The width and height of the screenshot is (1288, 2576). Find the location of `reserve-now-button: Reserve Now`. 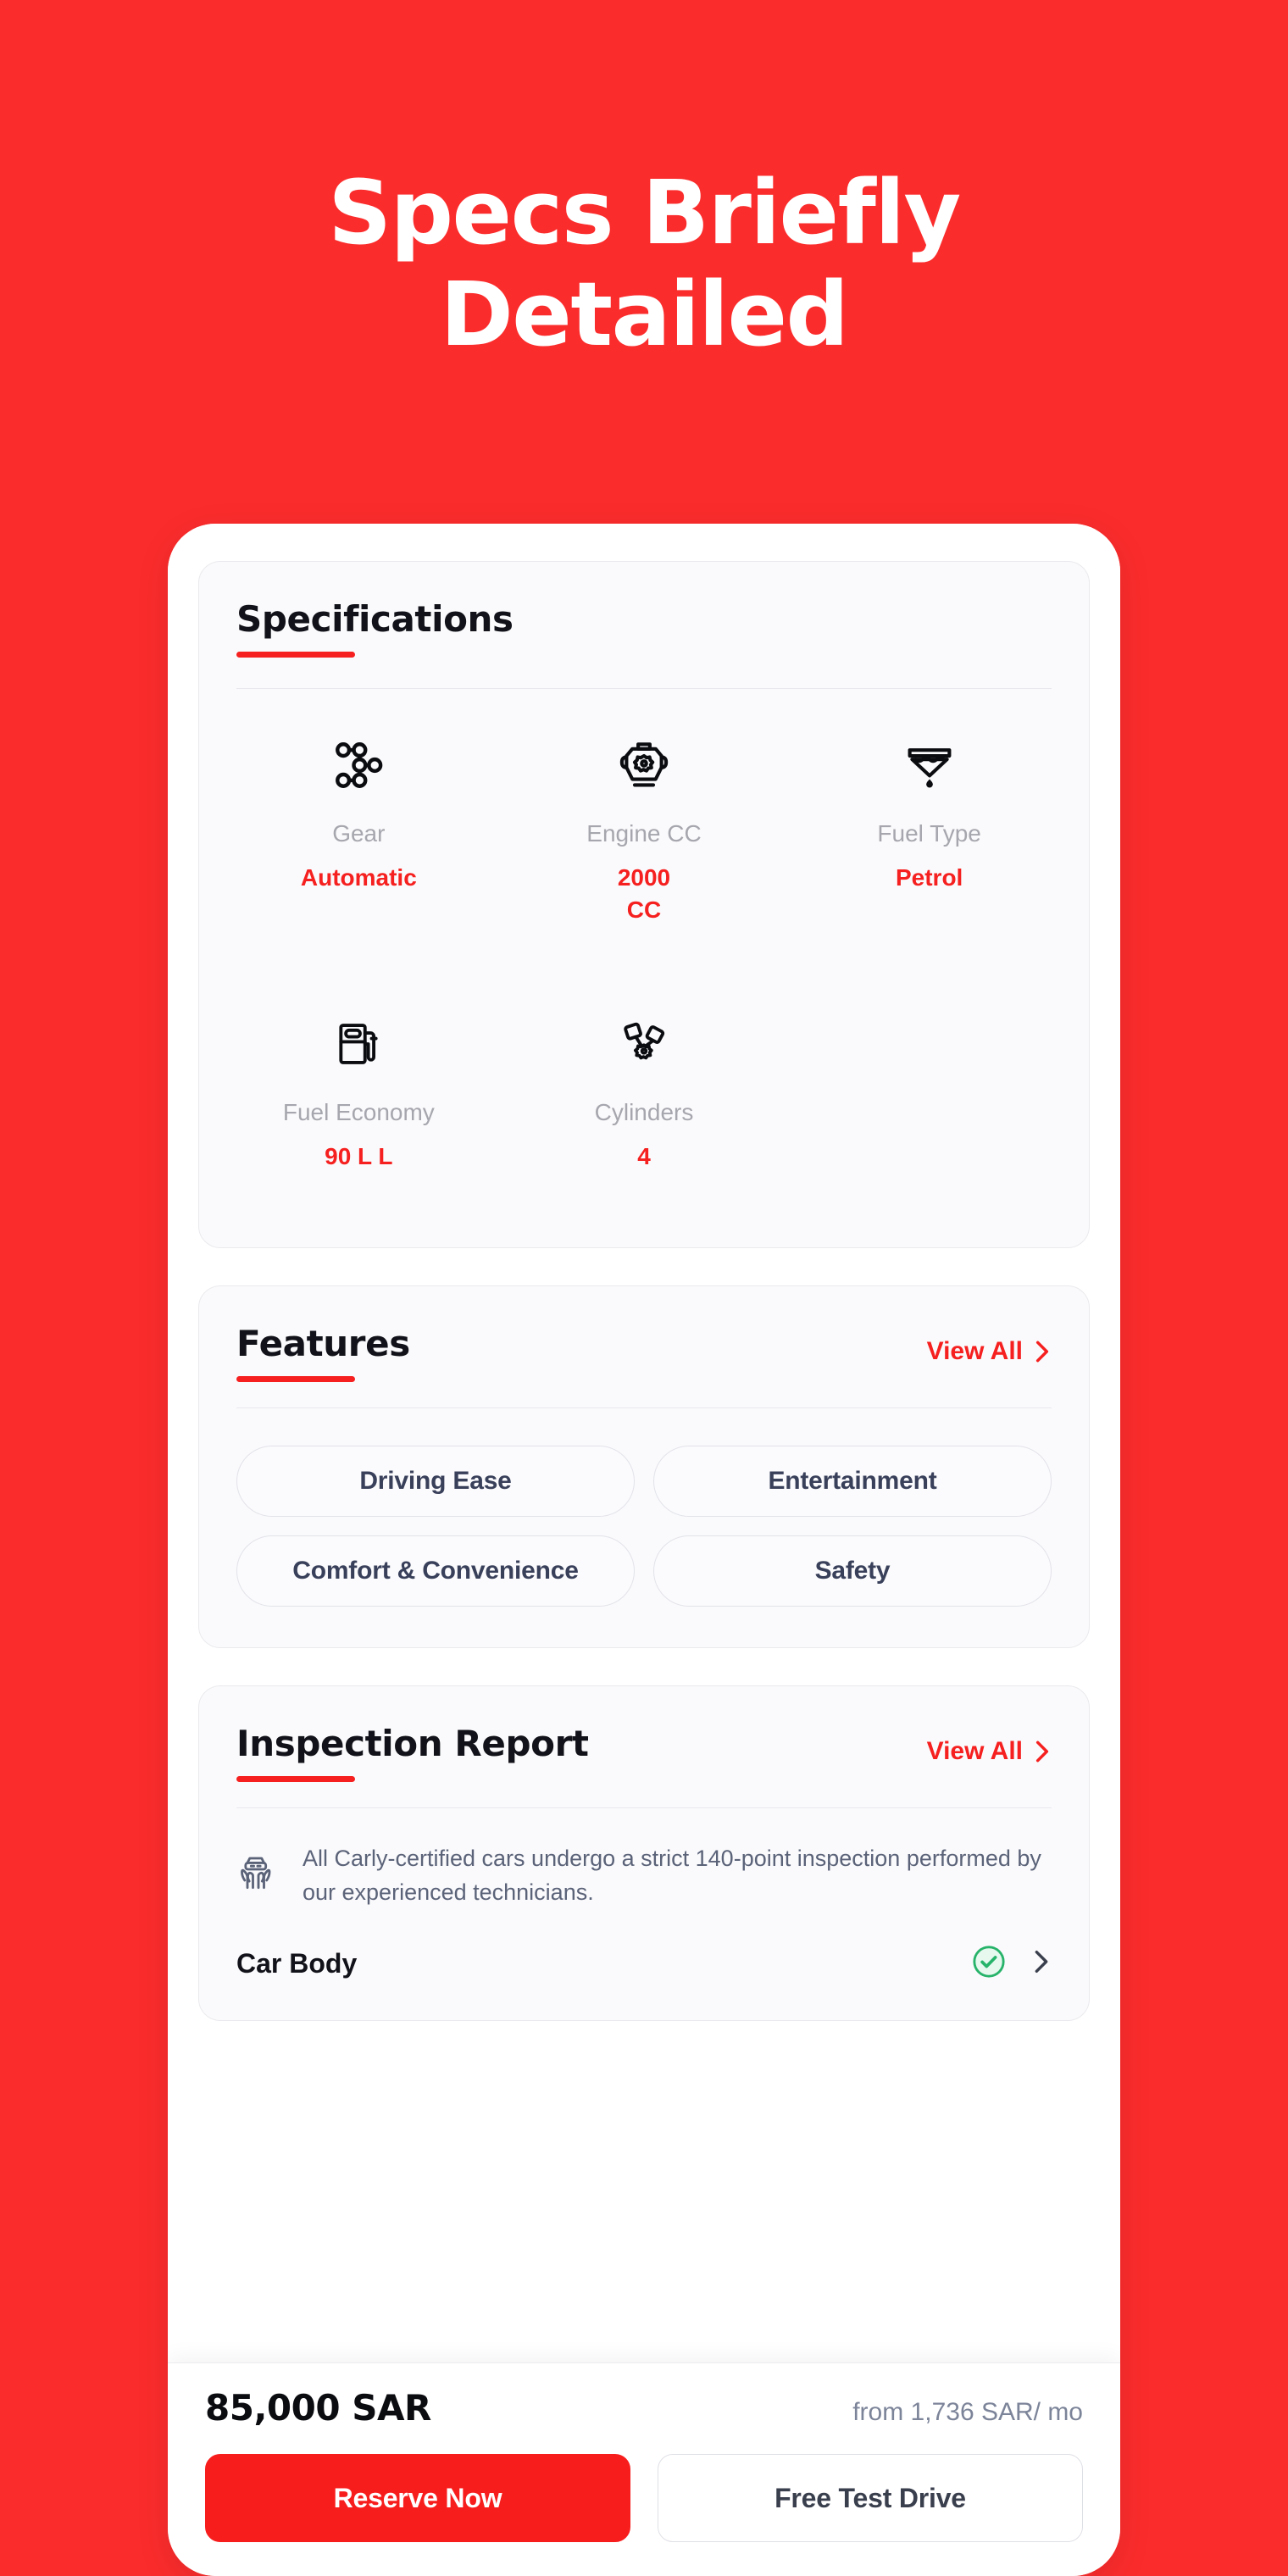

reserve-now-button: Reserve Now is located at coordinates (417, 2498).